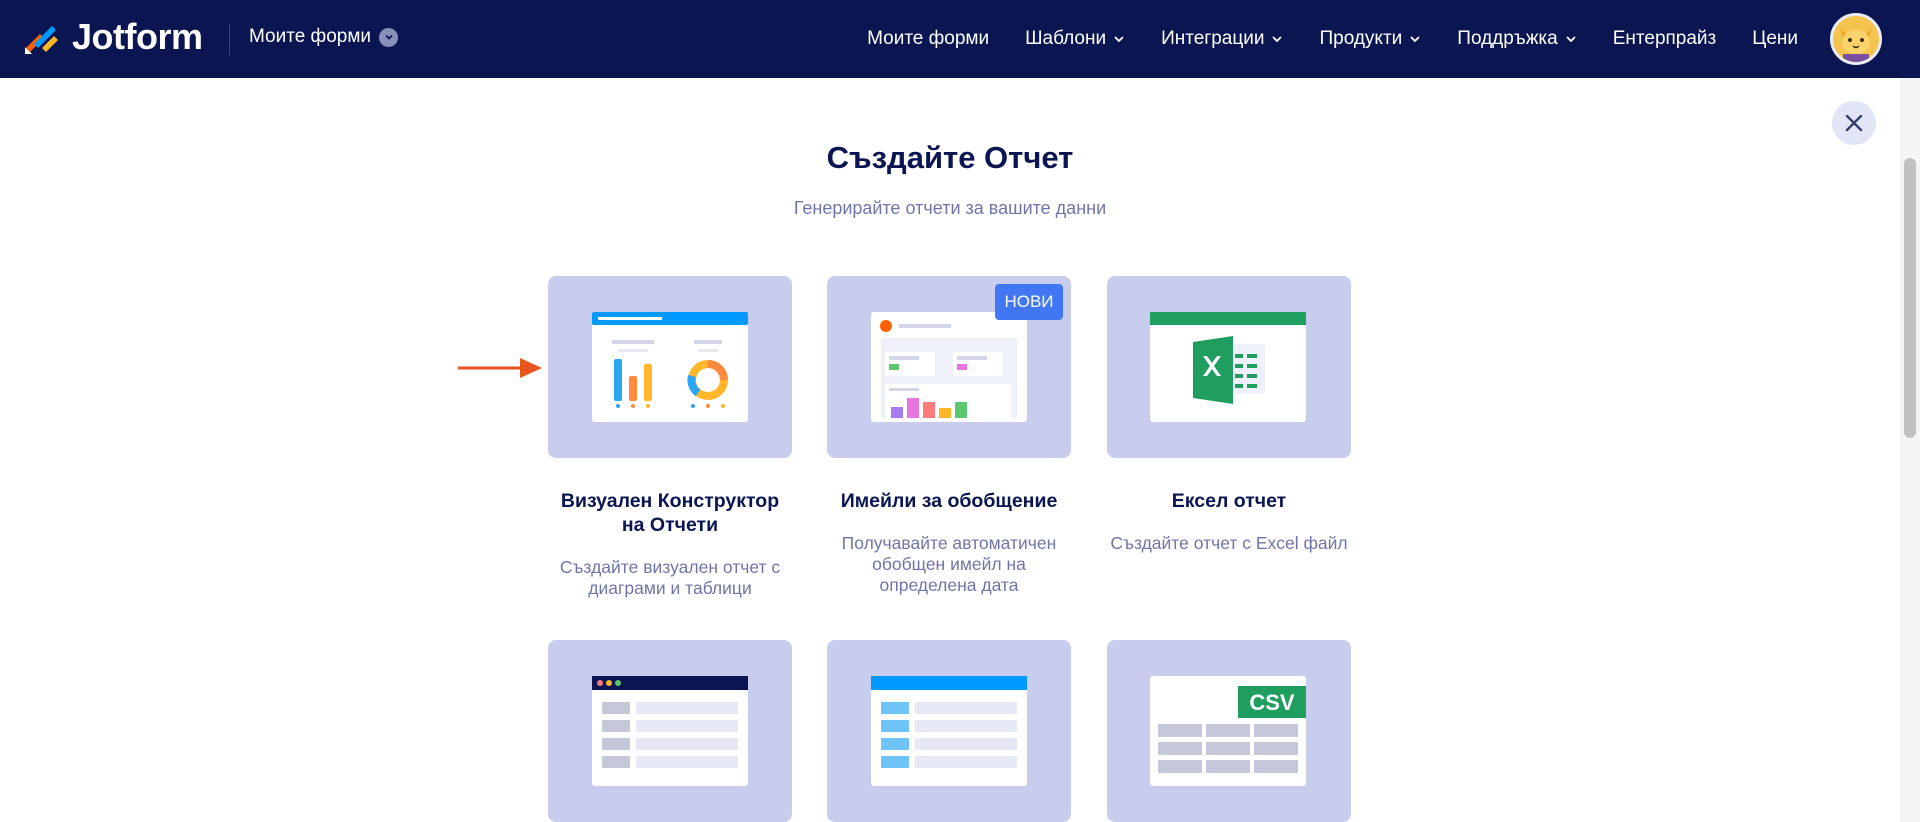  I want to click on card-title: Визуален Конструктор на Отчети, so click(670, 513).